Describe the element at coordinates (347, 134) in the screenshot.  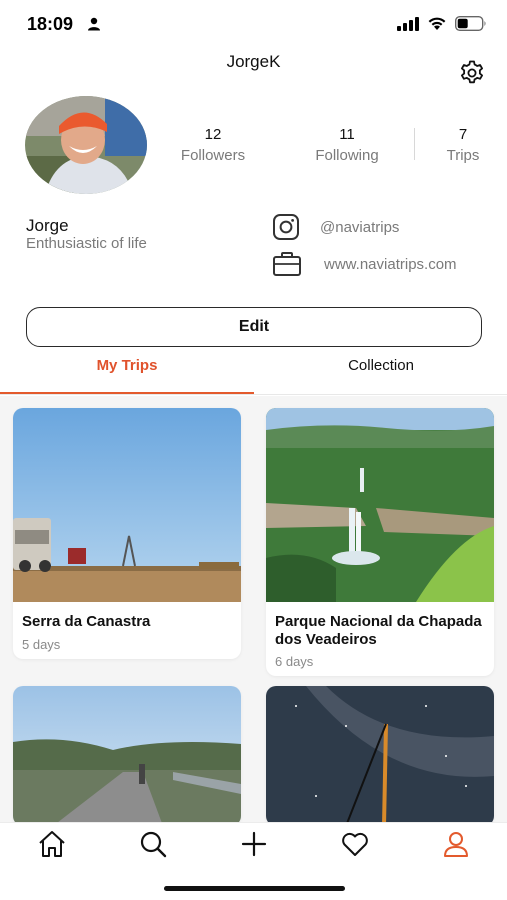
I see `following-count: 11` at that location.